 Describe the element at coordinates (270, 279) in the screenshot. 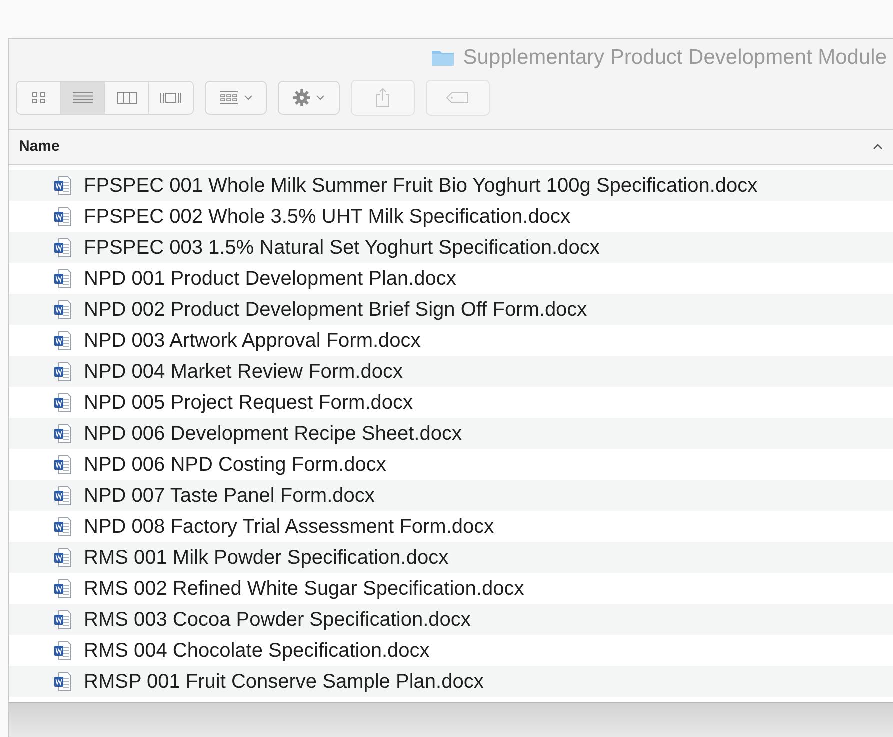

I see `file-name: NPD 001 Product Development Plan.docx` at that location.